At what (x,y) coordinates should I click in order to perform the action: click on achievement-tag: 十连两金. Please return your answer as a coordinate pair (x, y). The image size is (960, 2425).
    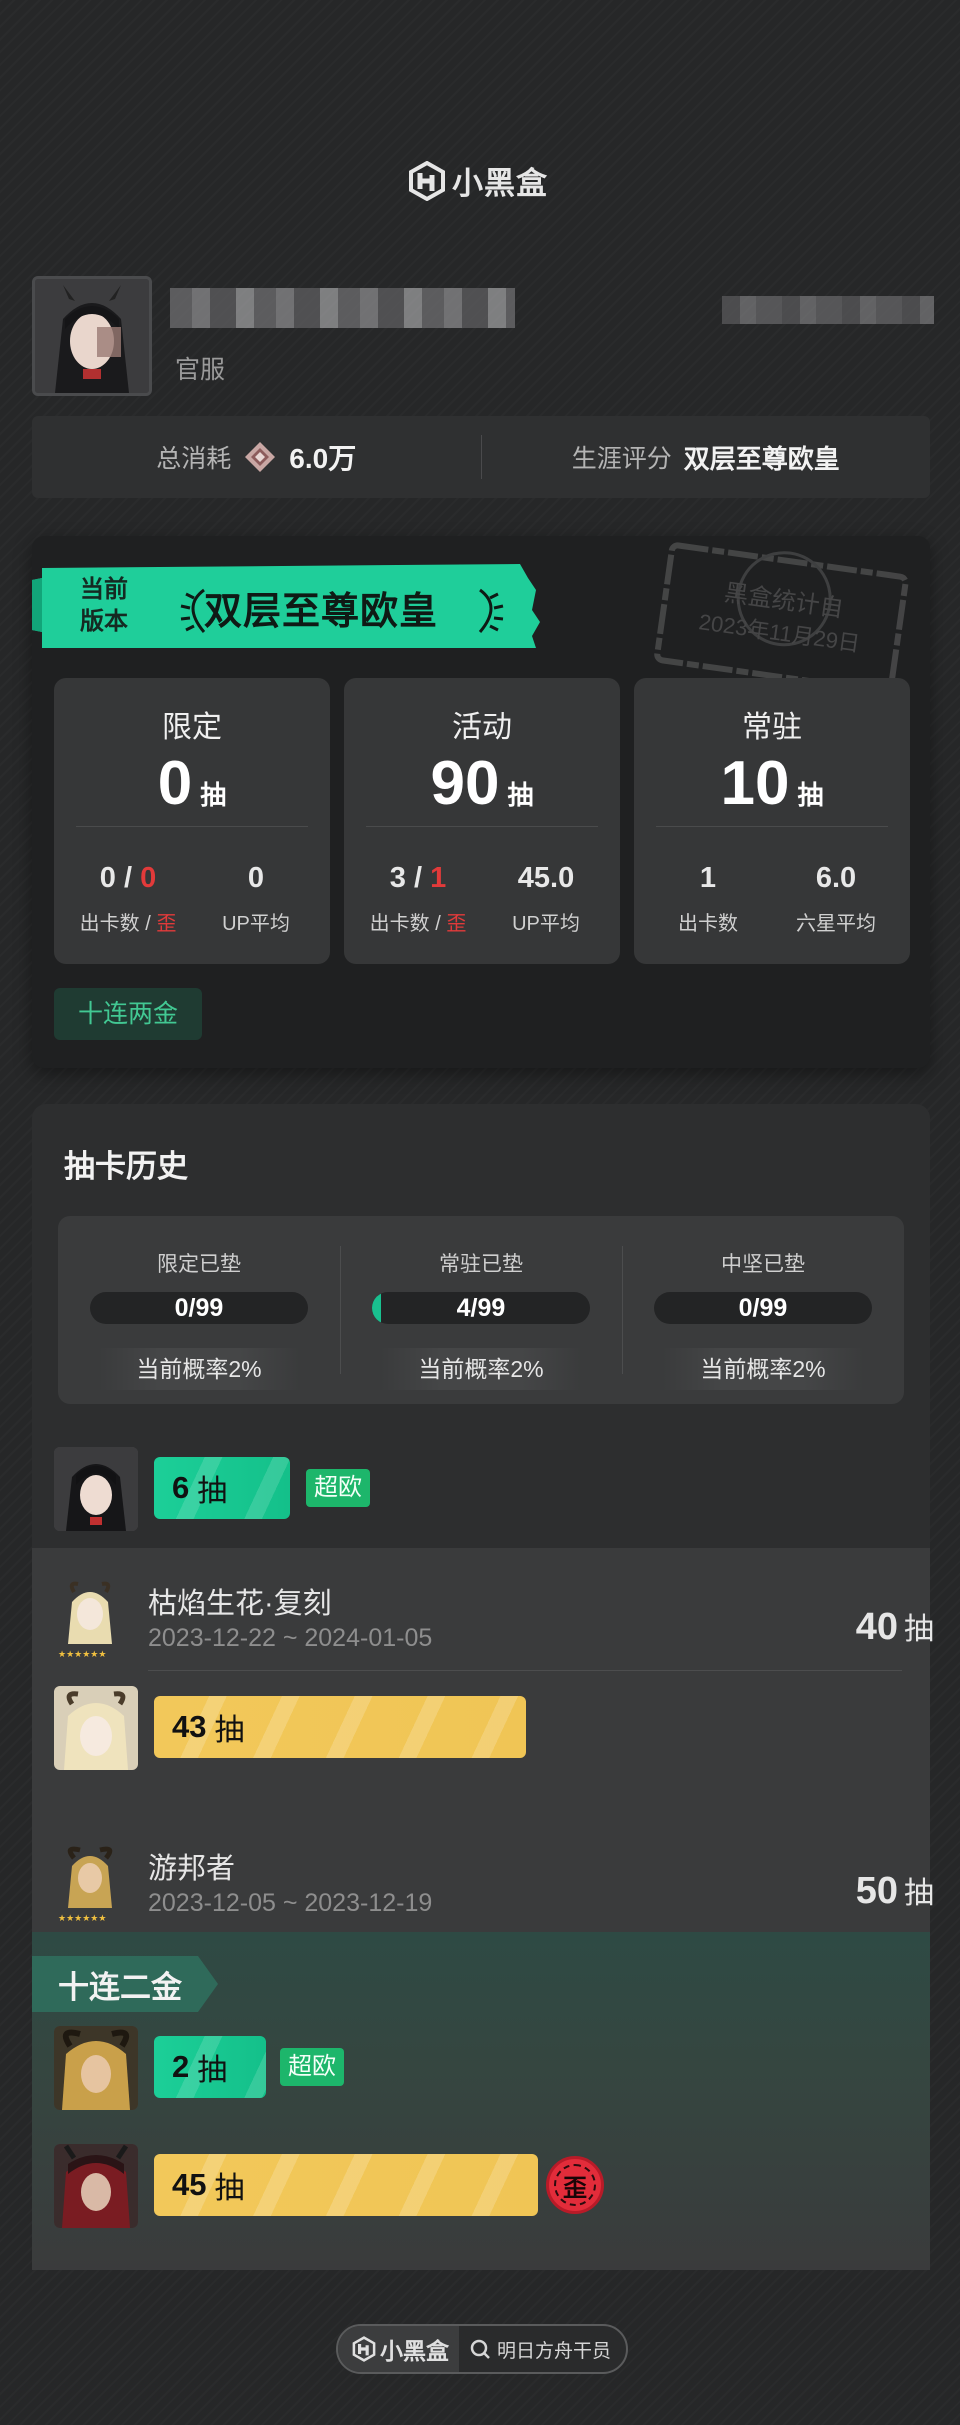
    Looking at the image, I should click on (128, 1014).